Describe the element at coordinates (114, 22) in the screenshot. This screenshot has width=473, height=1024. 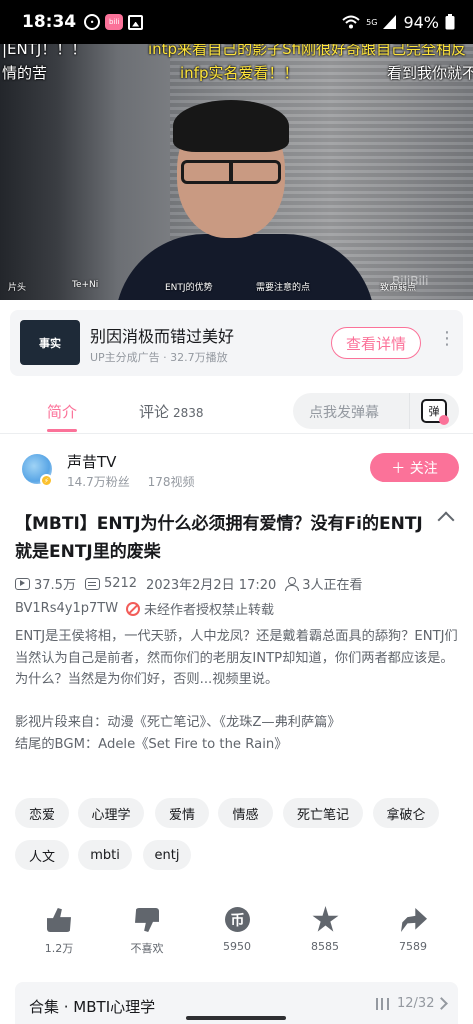
I see `bili-notification-icon: bili` at that location.